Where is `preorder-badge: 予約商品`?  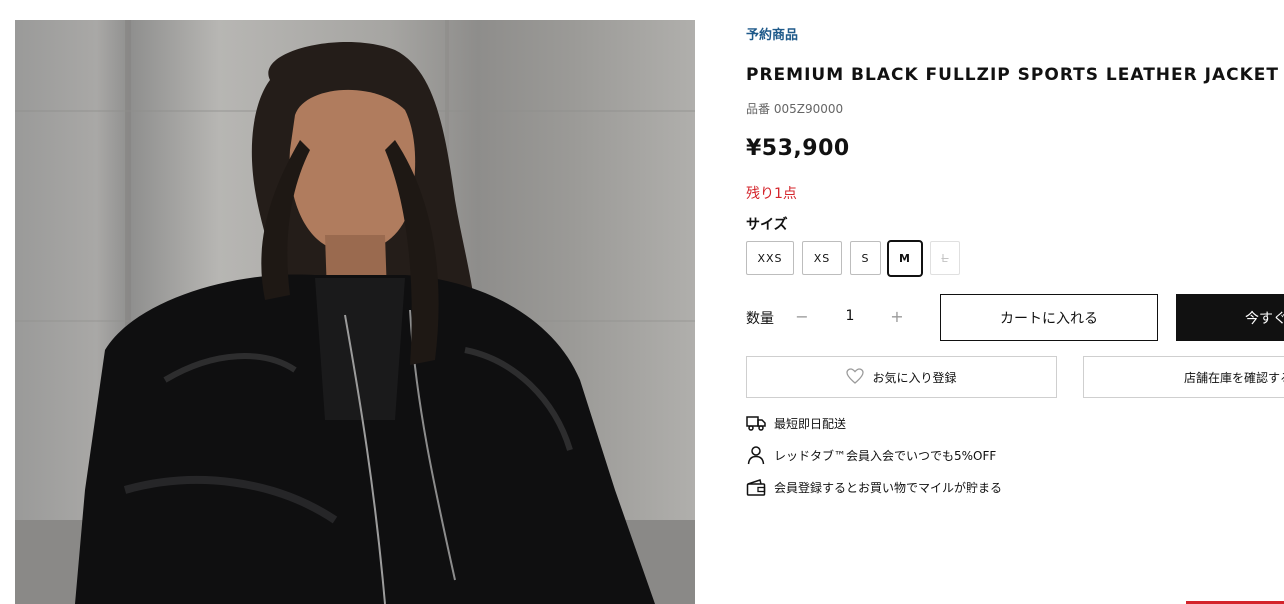 preorder-badge: 予約商品 is located at coordinates (772, 35).